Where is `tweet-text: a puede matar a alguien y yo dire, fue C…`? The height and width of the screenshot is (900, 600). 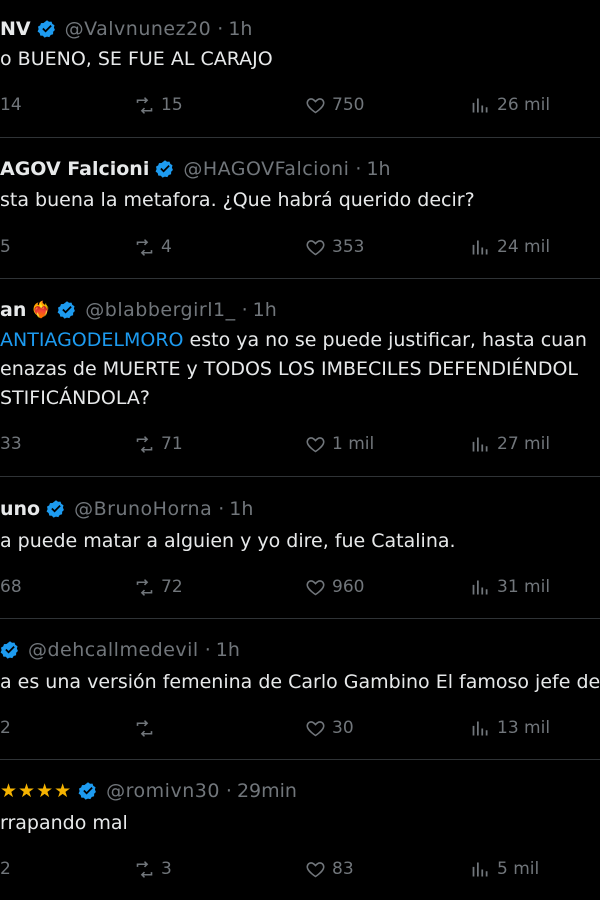
tweet-text: a puede matar a alguien y yo dire, fue C… is located at coordinates (228, 541).